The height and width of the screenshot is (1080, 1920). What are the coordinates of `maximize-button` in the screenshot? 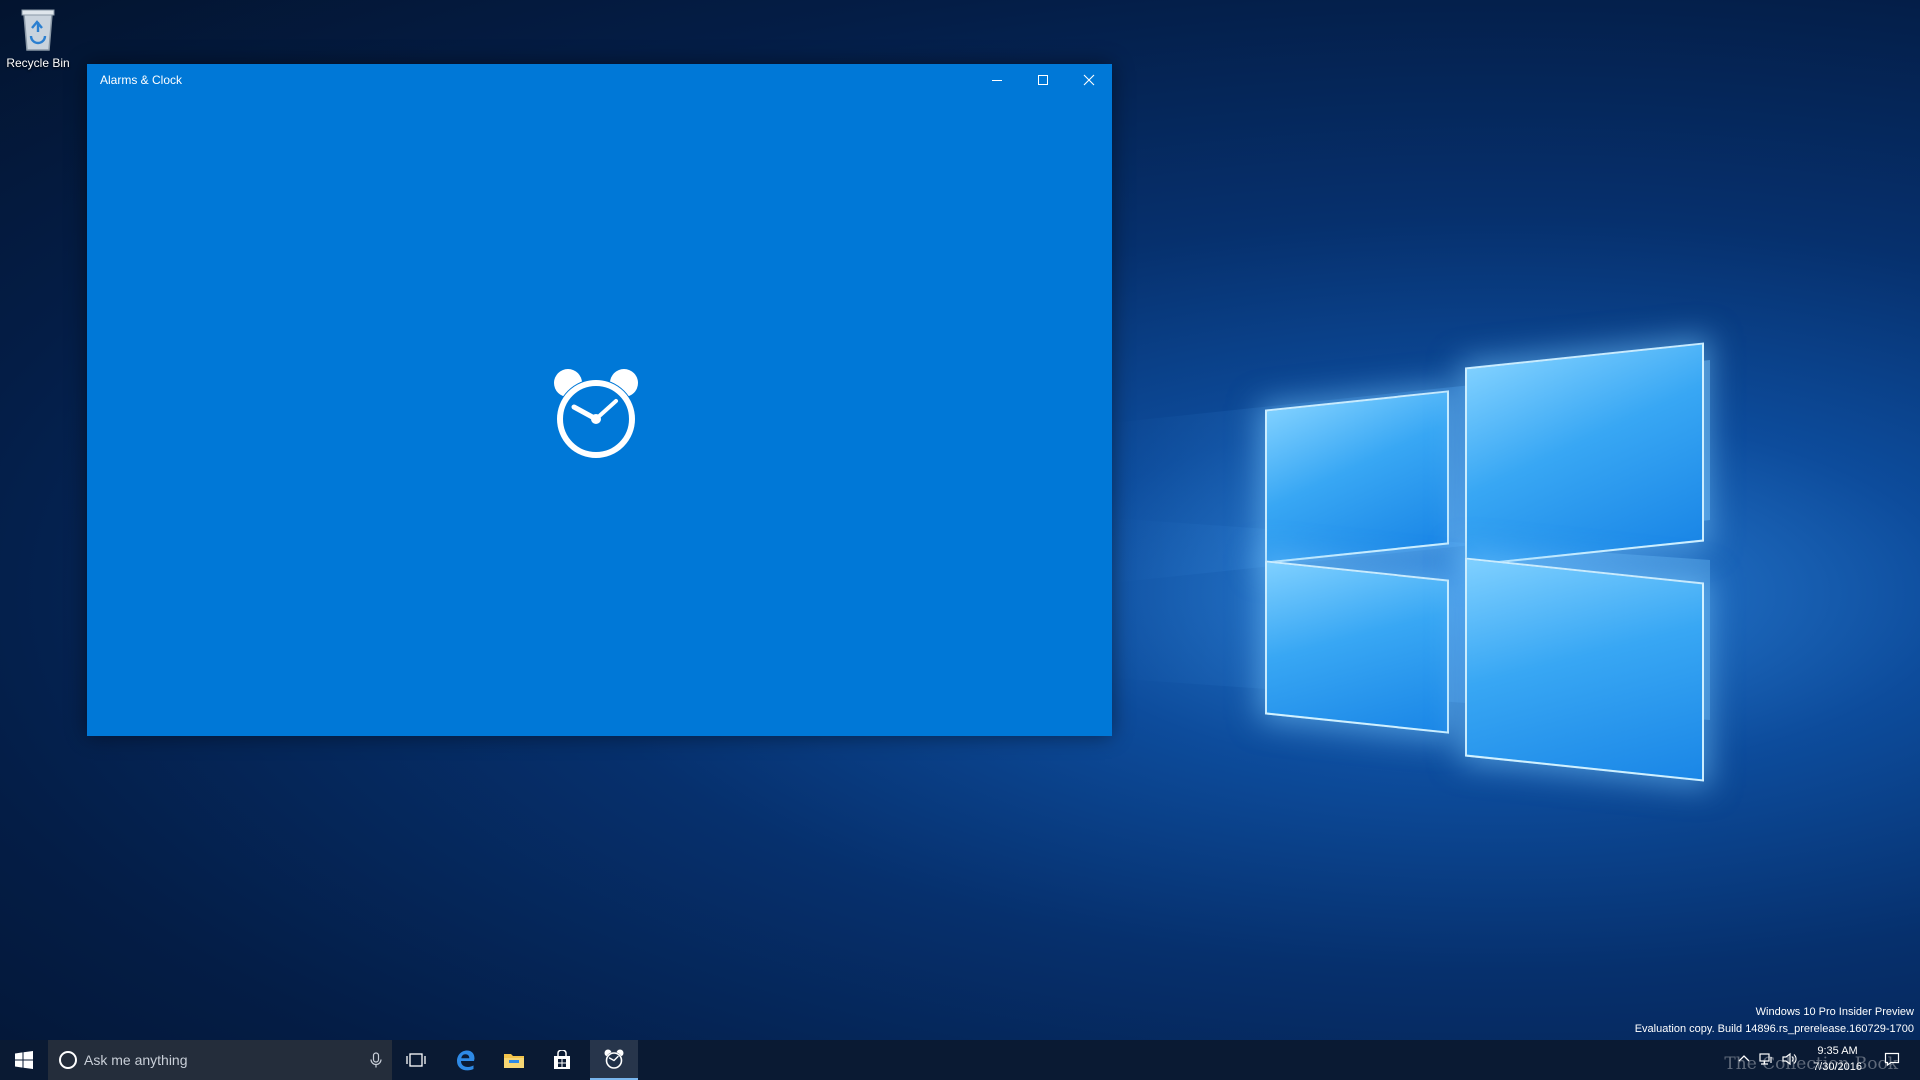 It's located at (1043, 80).